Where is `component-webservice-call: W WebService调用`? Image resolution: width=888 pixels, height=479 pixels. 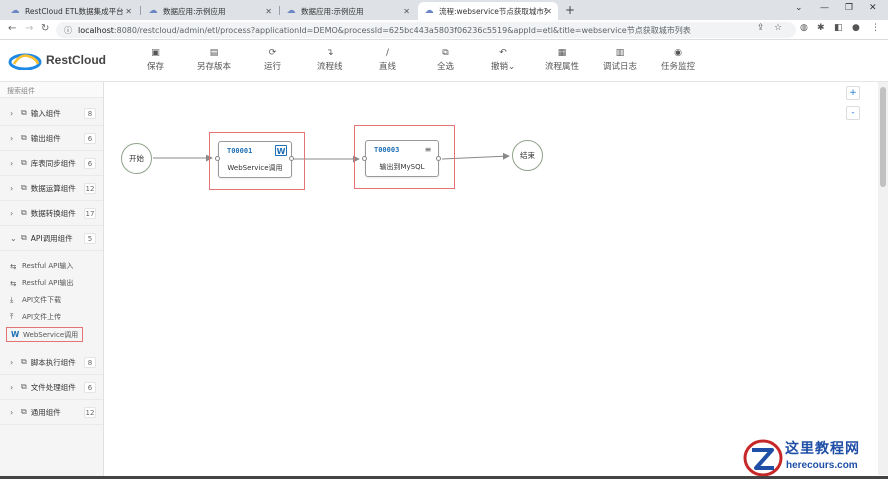 component-webservice-call: W WebService调用 is located at coordinates (45, 334).